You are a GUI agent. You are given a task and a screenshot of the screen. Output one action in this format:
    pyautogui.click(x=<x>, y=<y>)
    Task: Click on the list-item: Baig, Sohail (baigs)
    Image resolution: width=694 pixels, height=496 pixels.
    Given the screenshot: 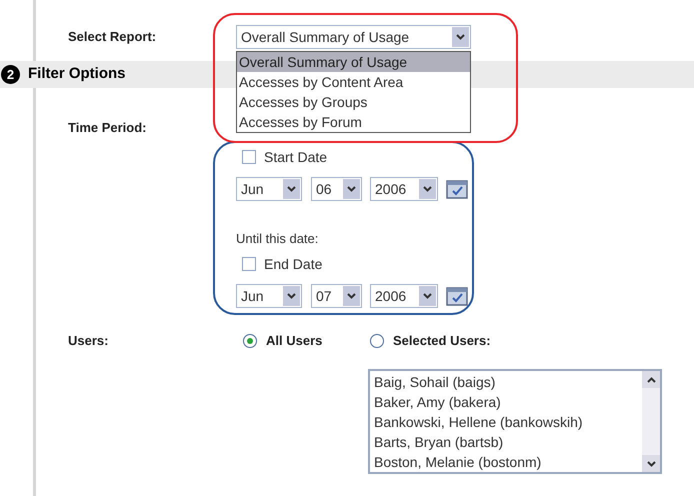 What is the action you would take?
    pyautogui.click(x=508, y=382)
    